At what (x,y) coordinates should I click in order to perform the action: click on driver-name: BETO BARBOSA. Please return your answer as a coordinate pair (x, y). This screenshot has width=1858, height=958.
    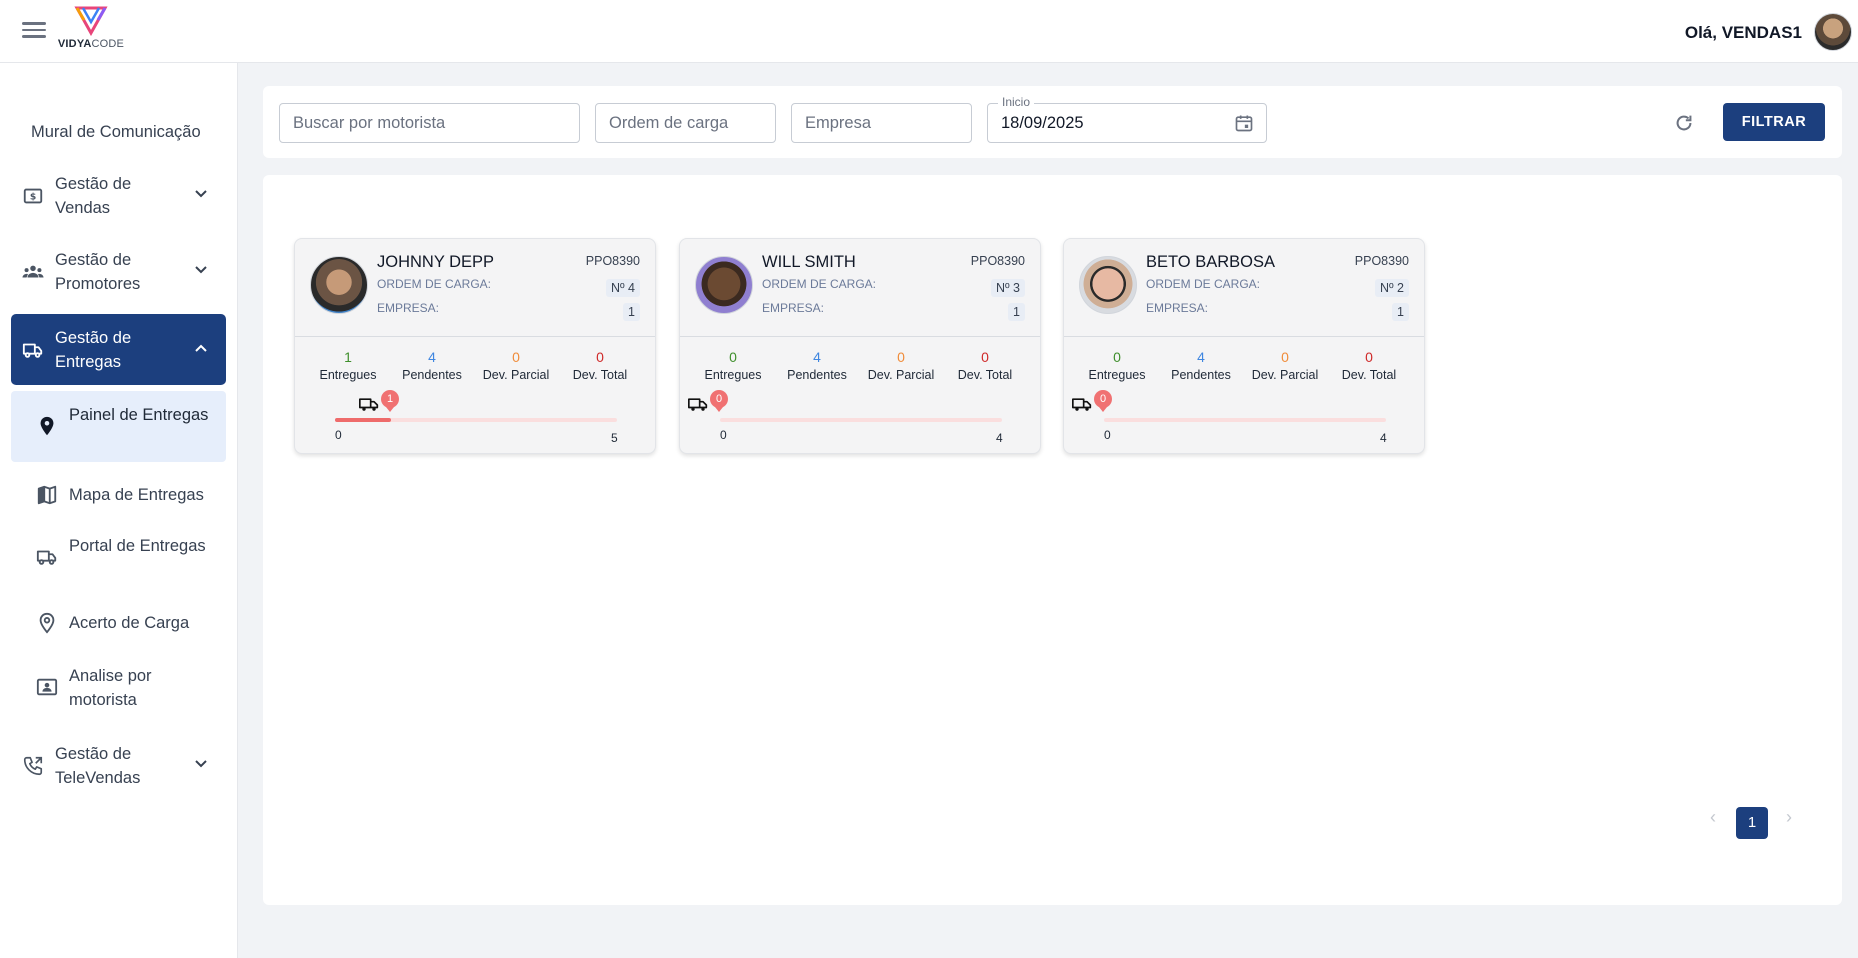
    Looking at the image, I should click on (1210, 262).